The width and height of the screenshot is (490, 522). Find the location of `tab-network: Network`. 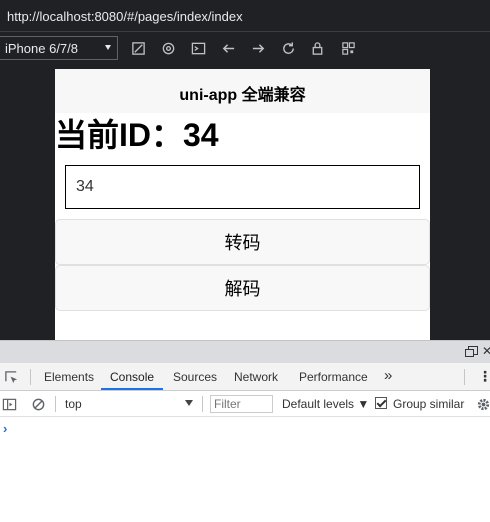

tab-network: Network is located at coordinates (256, 377).